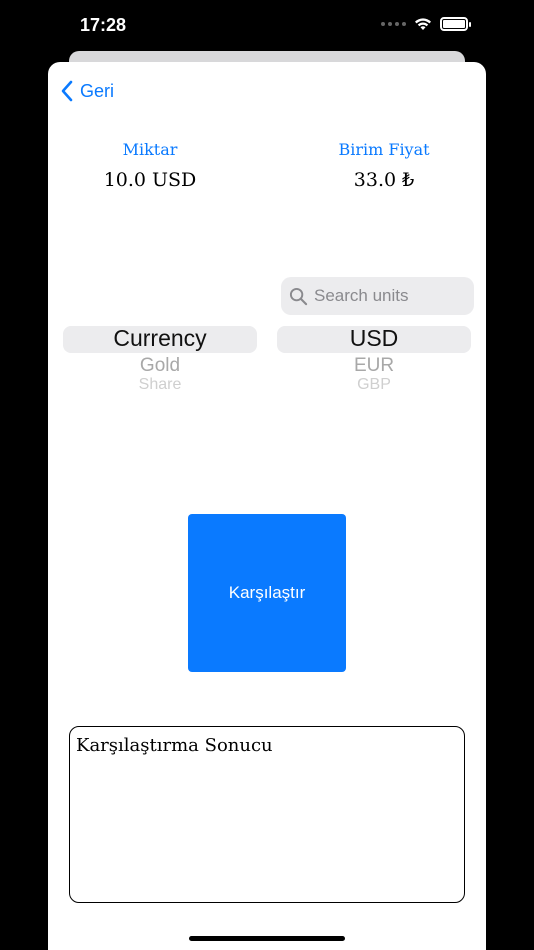 The image size is (534, 950). Describe the element at coordinates (150, 180) in the screenshot. I see `quantity-value: 10.0 USD` at that location.